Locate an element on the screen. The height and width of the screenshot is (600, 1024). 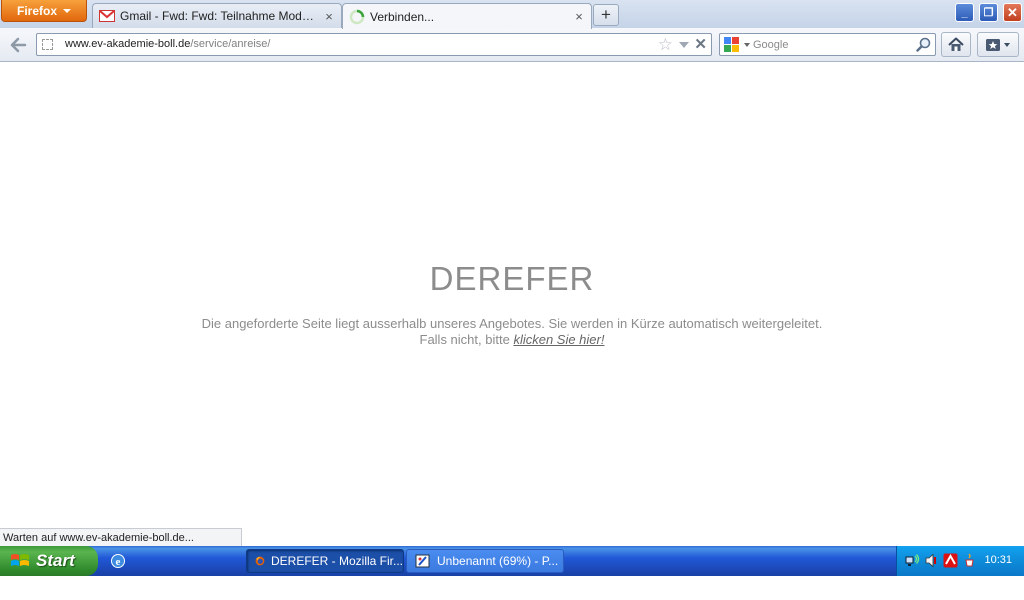
history-dropdown-icon is located at coordinates (684, 45).